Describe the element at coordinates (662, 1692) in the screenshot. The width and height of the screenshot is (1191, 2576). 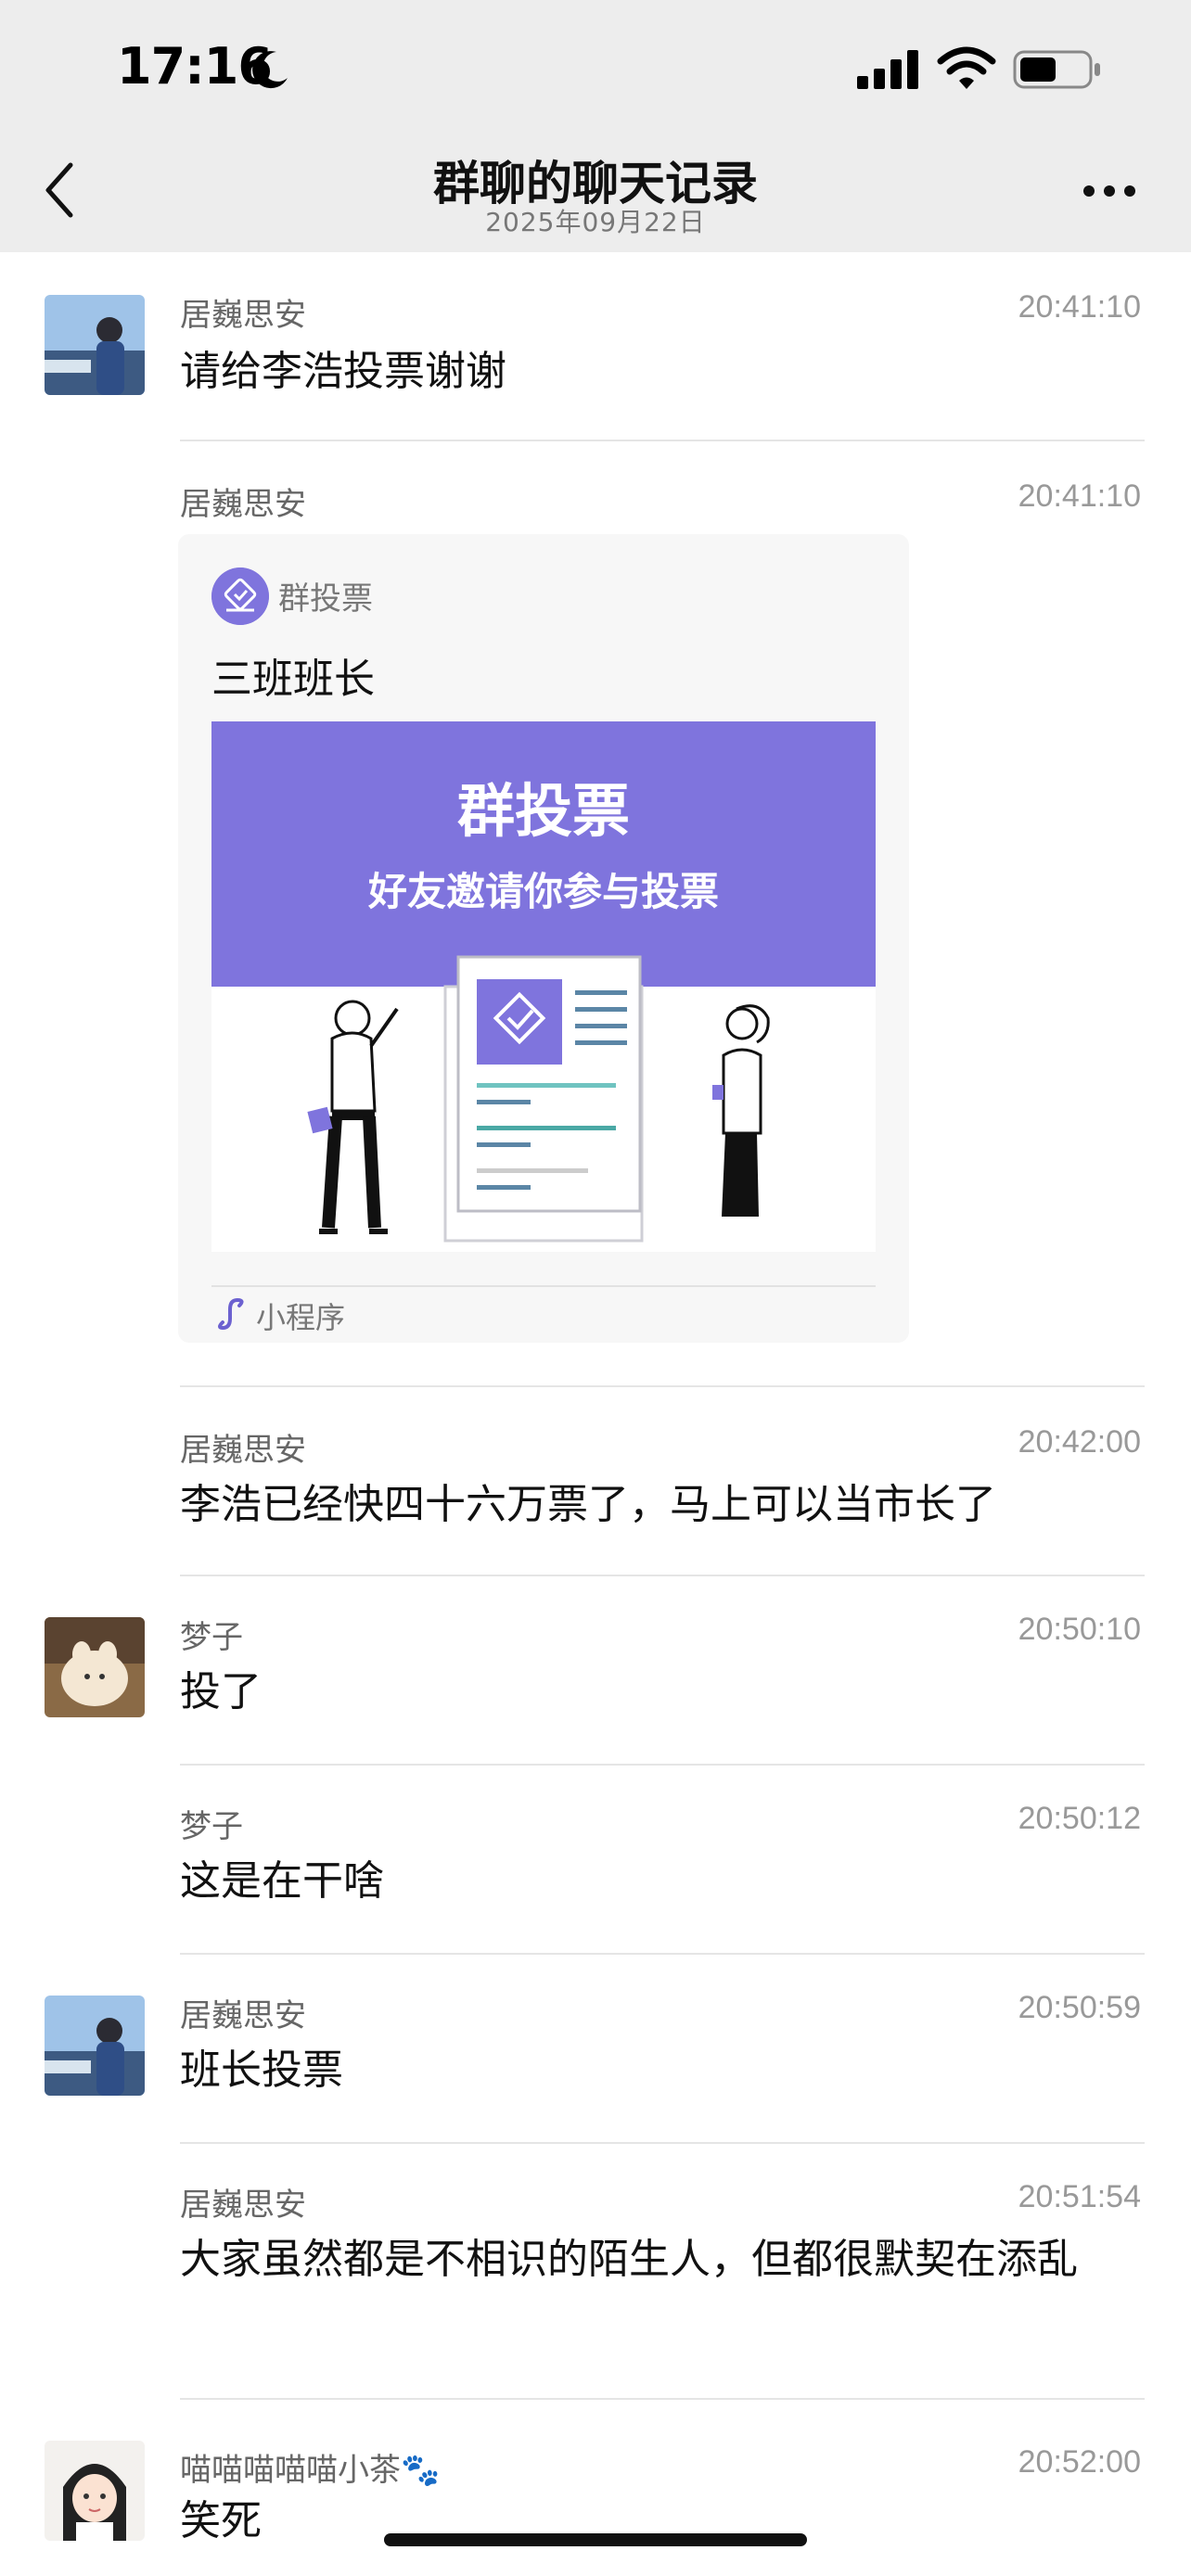
I see `message-text: 投了` at that location.